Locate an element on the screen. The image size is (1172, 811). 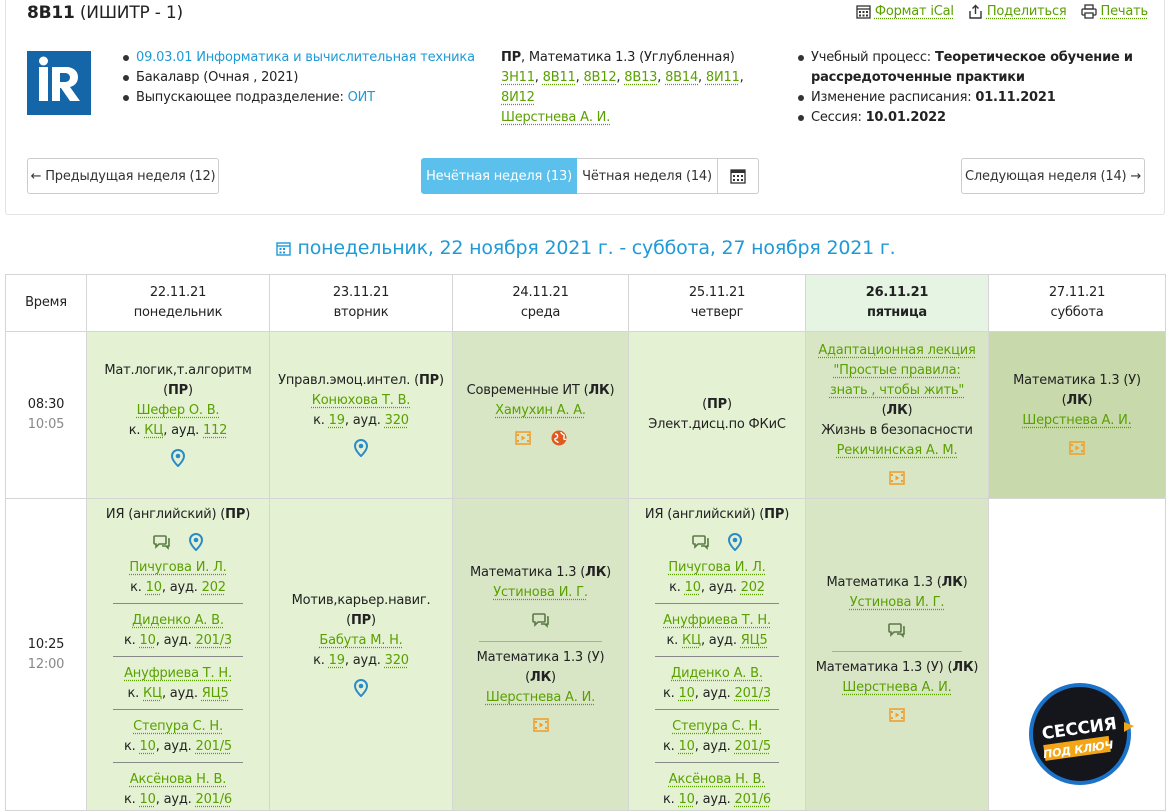
event-link: "Простые правила: is located at coordinates (896, 370).